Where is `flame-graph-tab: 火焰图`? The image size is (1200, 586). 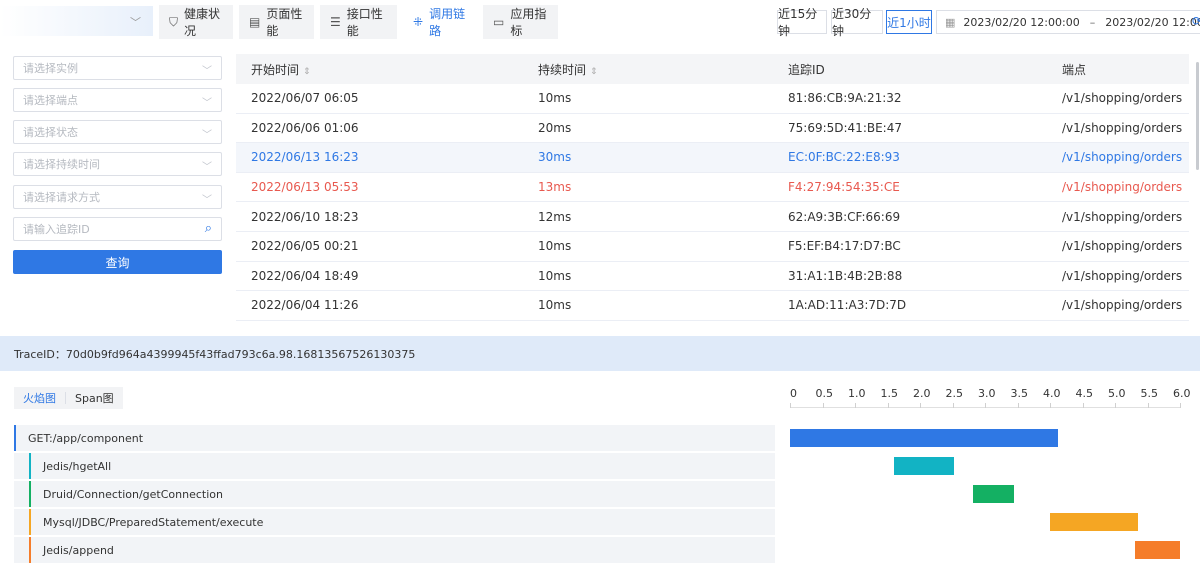 flame-graph-tab: 火焰图 is located at coordinates (39, 398).